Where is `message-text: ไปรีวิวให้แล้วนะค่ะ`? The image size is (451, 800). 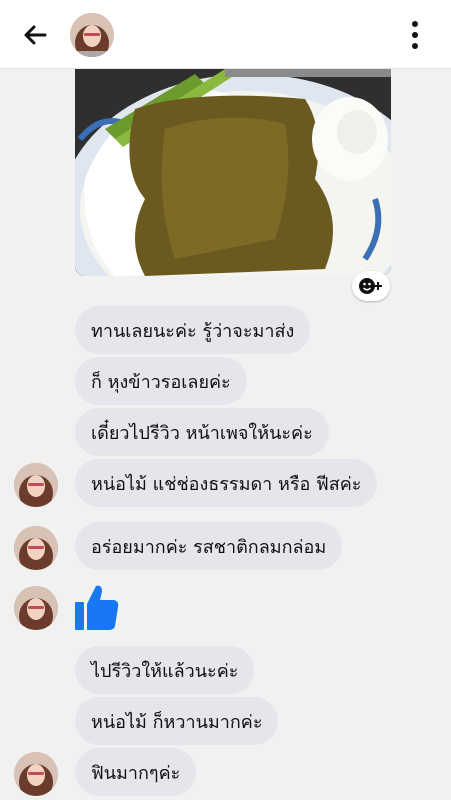
message-text: ไปรีวิวให้แล้วนะค่ะ is located at coordinates (165, 671).